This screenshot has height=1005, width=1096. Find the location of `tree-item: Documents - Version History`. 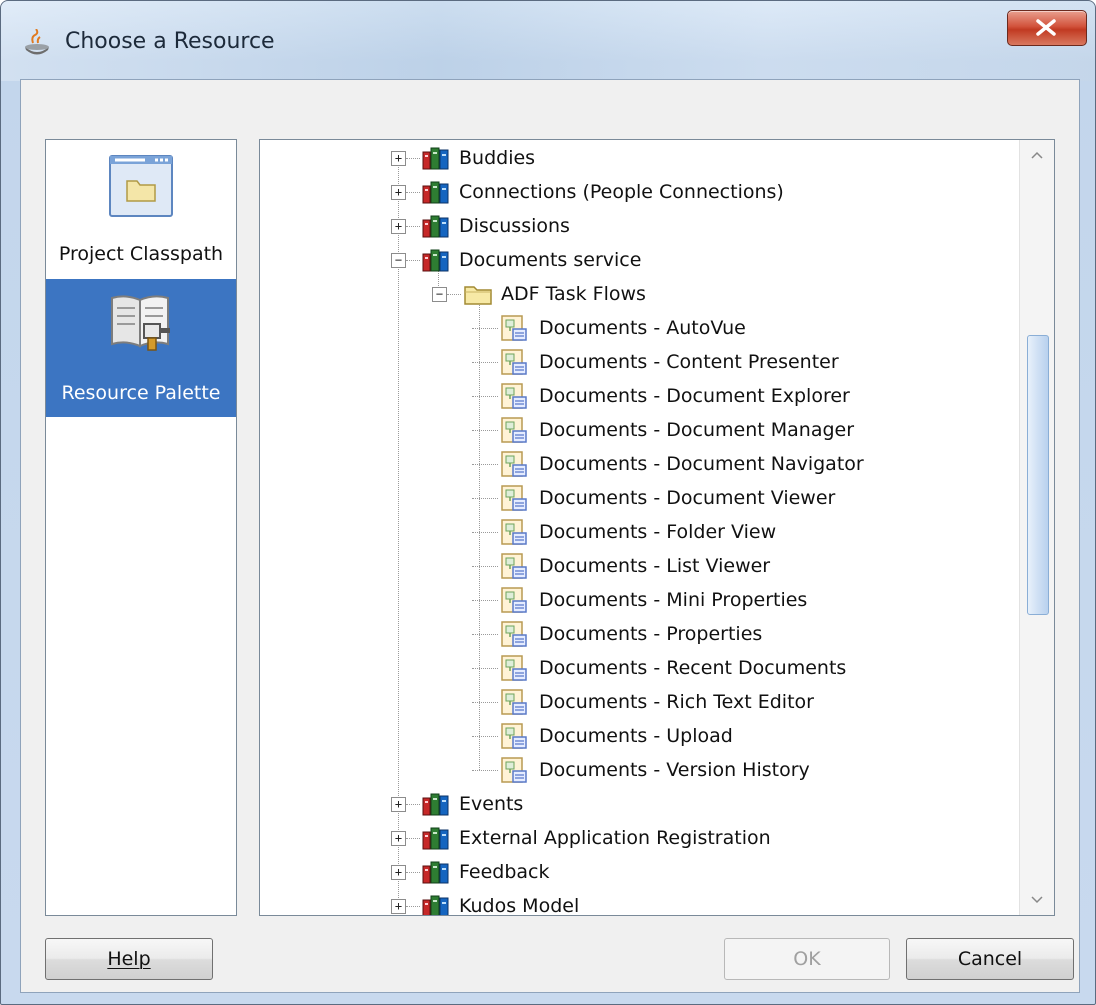

tree-item: Documents - Version History is located at coordinates (635, 770).